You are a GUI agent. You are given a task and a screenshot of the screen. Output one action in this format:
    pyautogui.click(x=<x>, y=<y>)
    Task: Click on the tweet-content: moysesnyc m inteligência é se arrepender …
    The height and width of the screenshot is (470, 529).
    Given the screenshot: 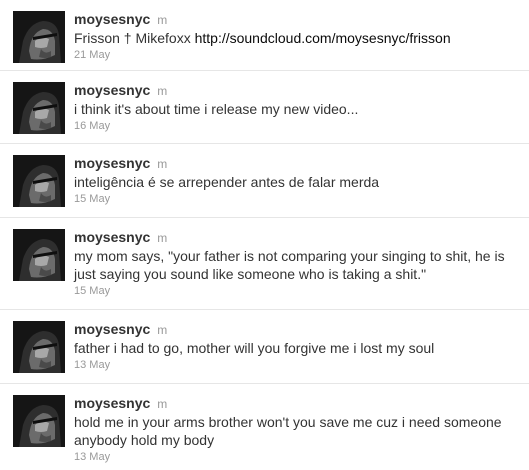 What is the action you would take?
    pyautogui.click(x=299, y=180)
    